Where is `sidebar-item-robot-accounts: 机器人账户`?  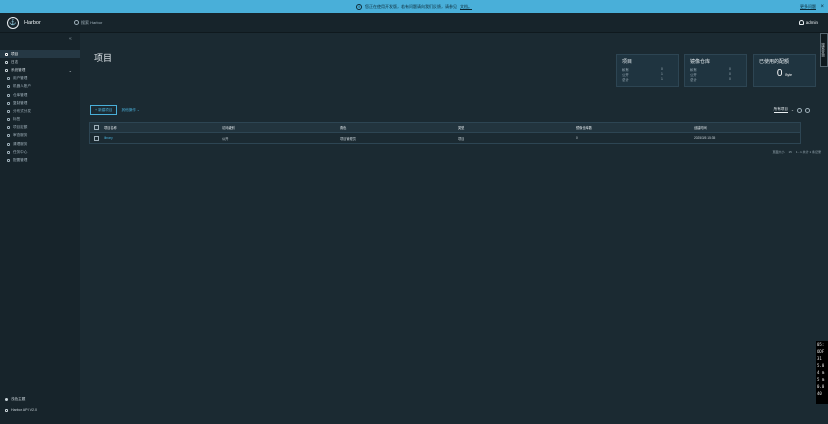 sidebar-item-robot-accounts: 机器人账户 is located at coordinates (40, 87).